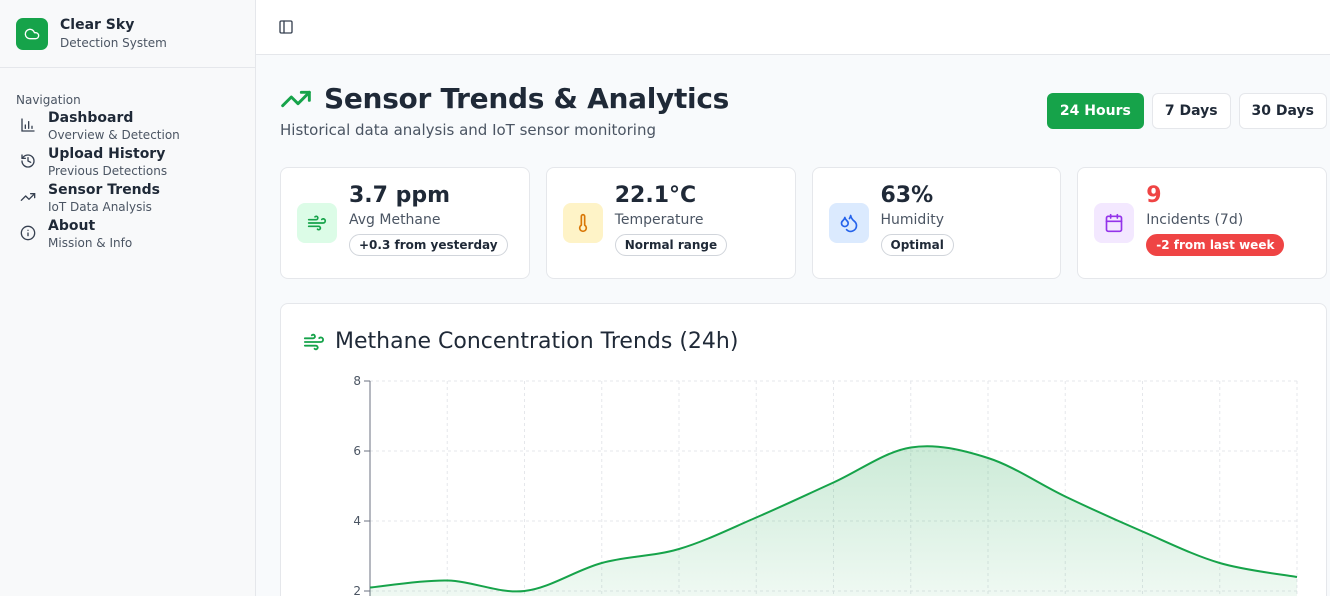  I want to click on y-tick-label: 2, so click(357, 590).